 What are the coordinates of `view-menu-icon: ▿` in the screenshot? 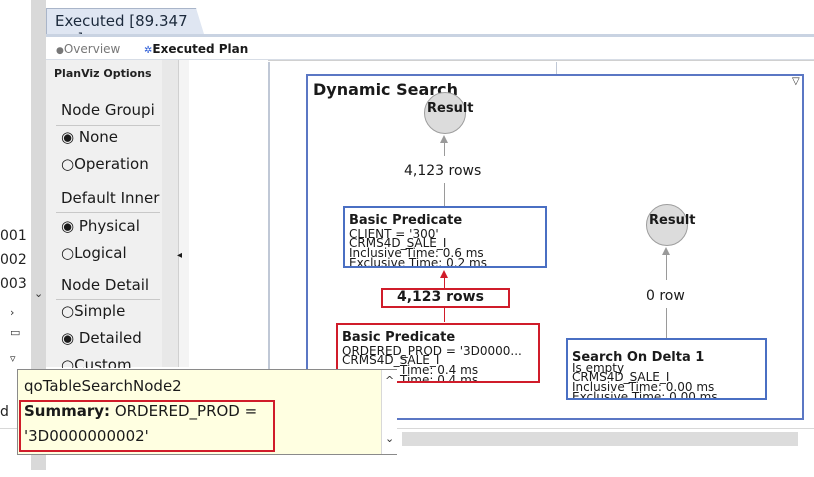 It's located at (13, 358).